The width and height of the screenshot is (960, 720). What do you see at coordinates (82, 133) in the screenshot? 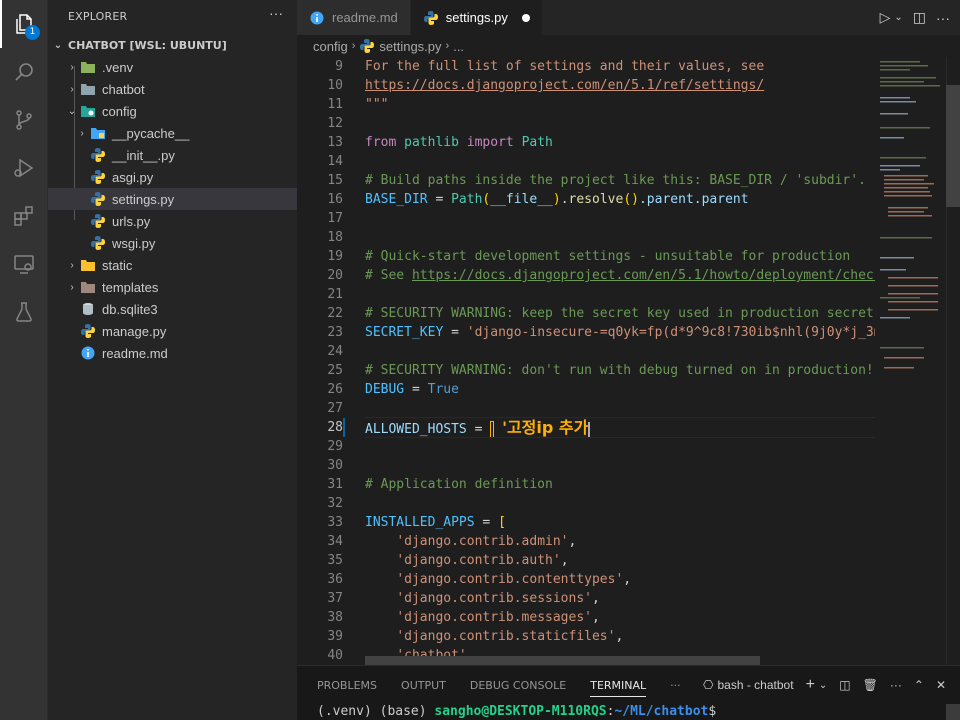
I see `chevron-right-icon: ›` at bounding box center [82, 133].